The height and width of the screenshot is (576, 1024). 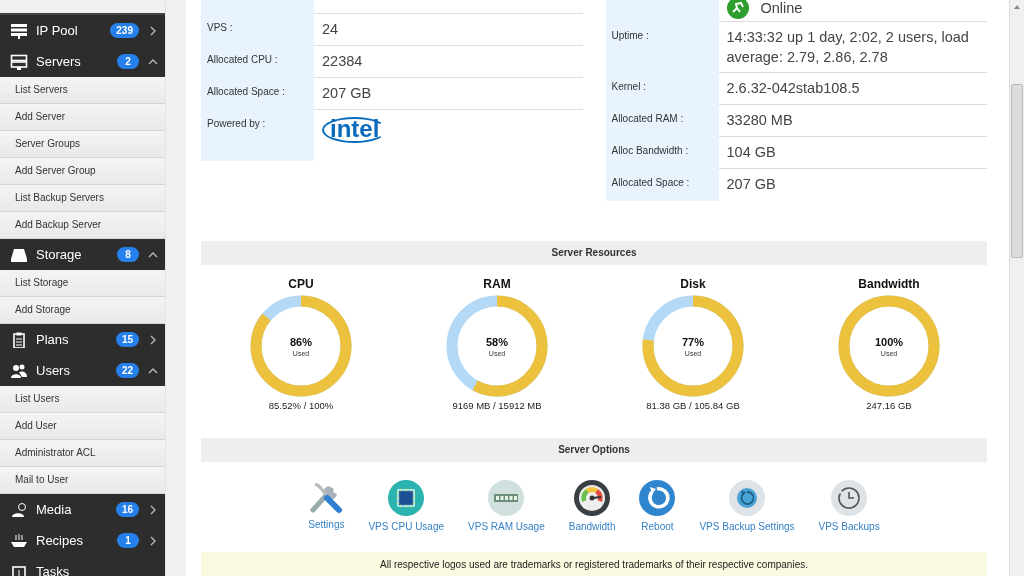 What do you see at coordinates (889, 284) in the screenshot?
I see `gauge-title: Bandwidth` at bounding box center [889, 284].